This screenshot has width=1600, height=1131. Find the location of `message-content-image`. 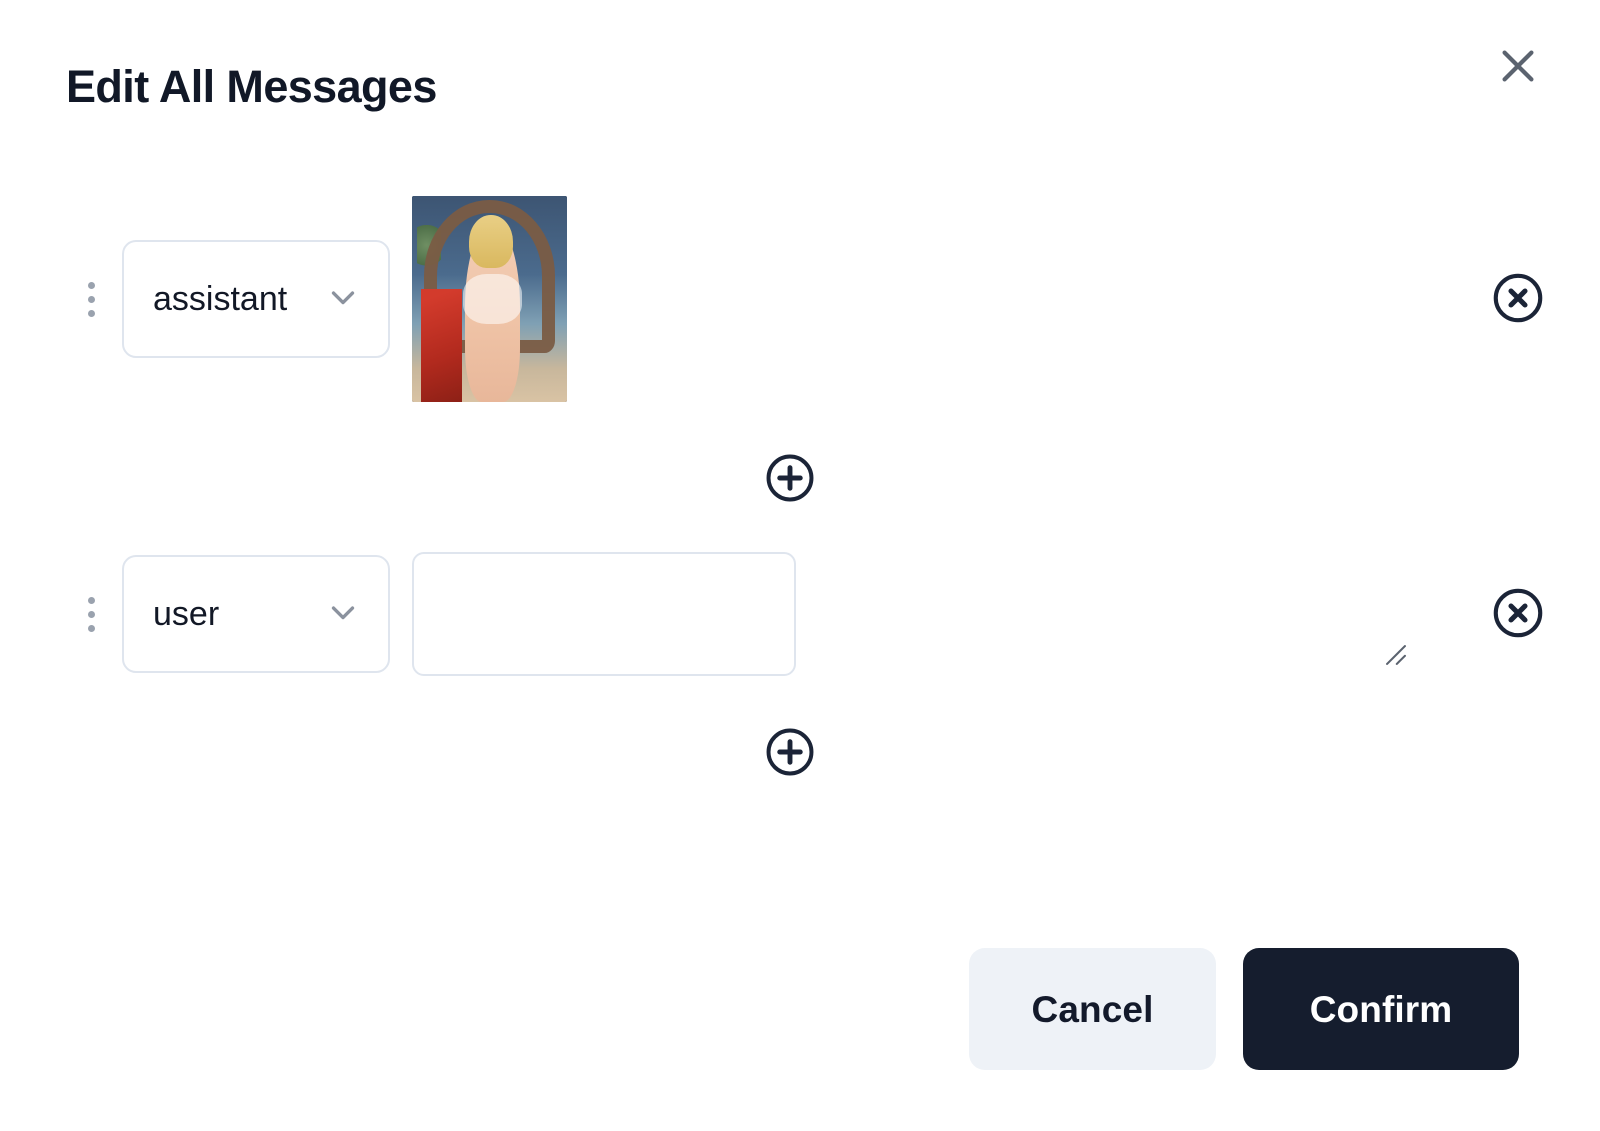

message-content-image is located at coordinates (935, 299).